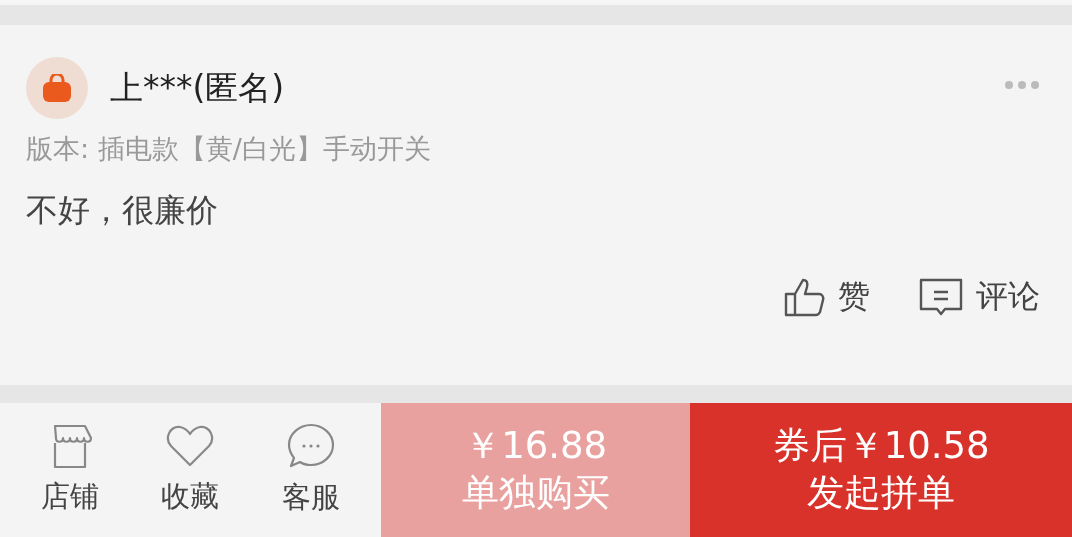  What do you see at coordinates (979, 297) in the screenshot?
I see `comment-button: 评论` at bounding box center [979, 297].